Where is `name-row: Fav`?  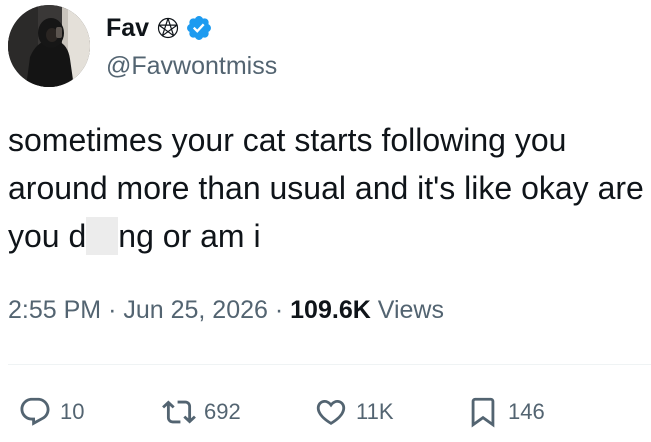
name-row: Fav is located at coordinates (159, 28).